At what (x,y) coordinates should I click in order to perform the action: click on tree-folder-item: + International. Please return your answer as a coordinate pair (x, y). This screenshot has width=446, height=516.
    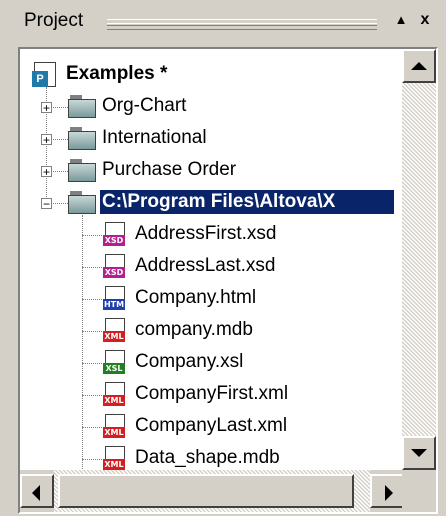
    Looking at the image, I should click on (213, 139).